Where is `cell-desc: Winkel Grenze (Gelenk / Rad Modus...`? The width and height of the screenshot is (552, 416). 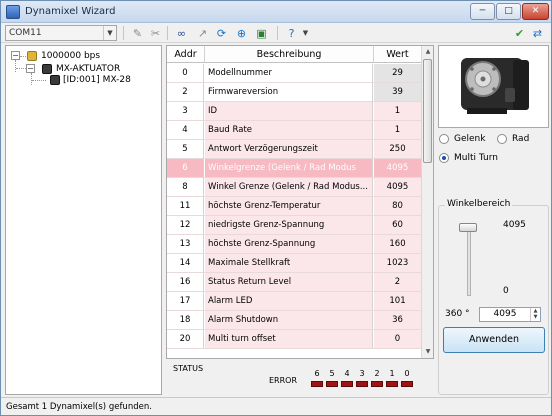
cell-desc: Winkel Grenze (Gelenk / Rad Modus... is located at coordinates (289, 187).